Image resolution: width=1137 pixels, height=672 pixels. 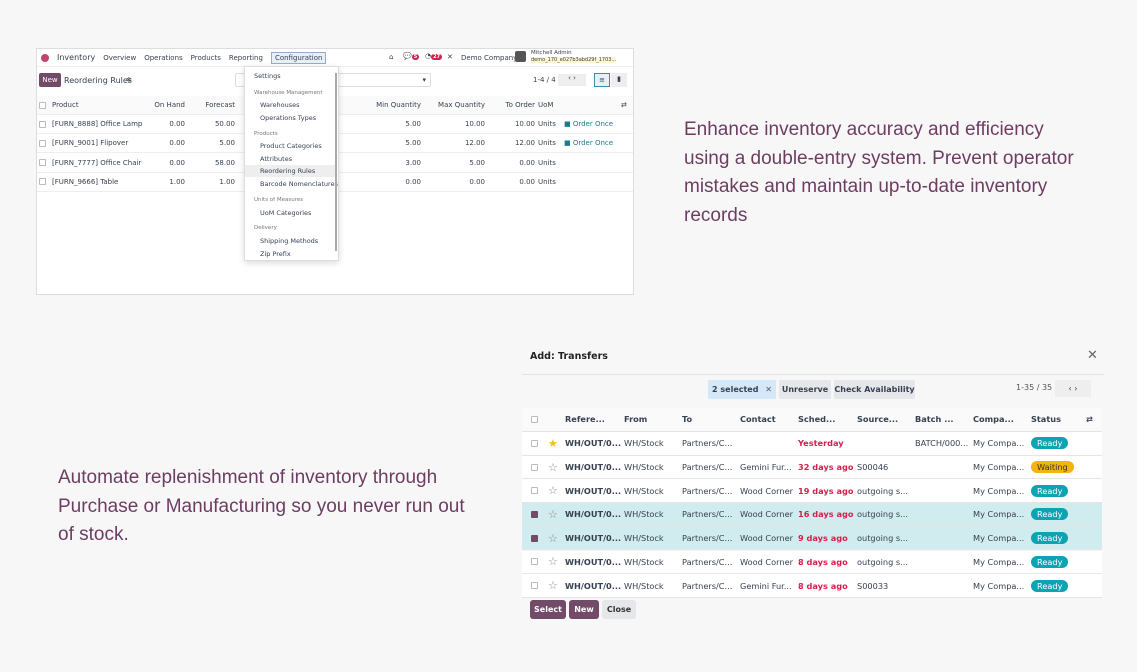 I want to click on menu-settings: Settings, so click(x=267, y=76).